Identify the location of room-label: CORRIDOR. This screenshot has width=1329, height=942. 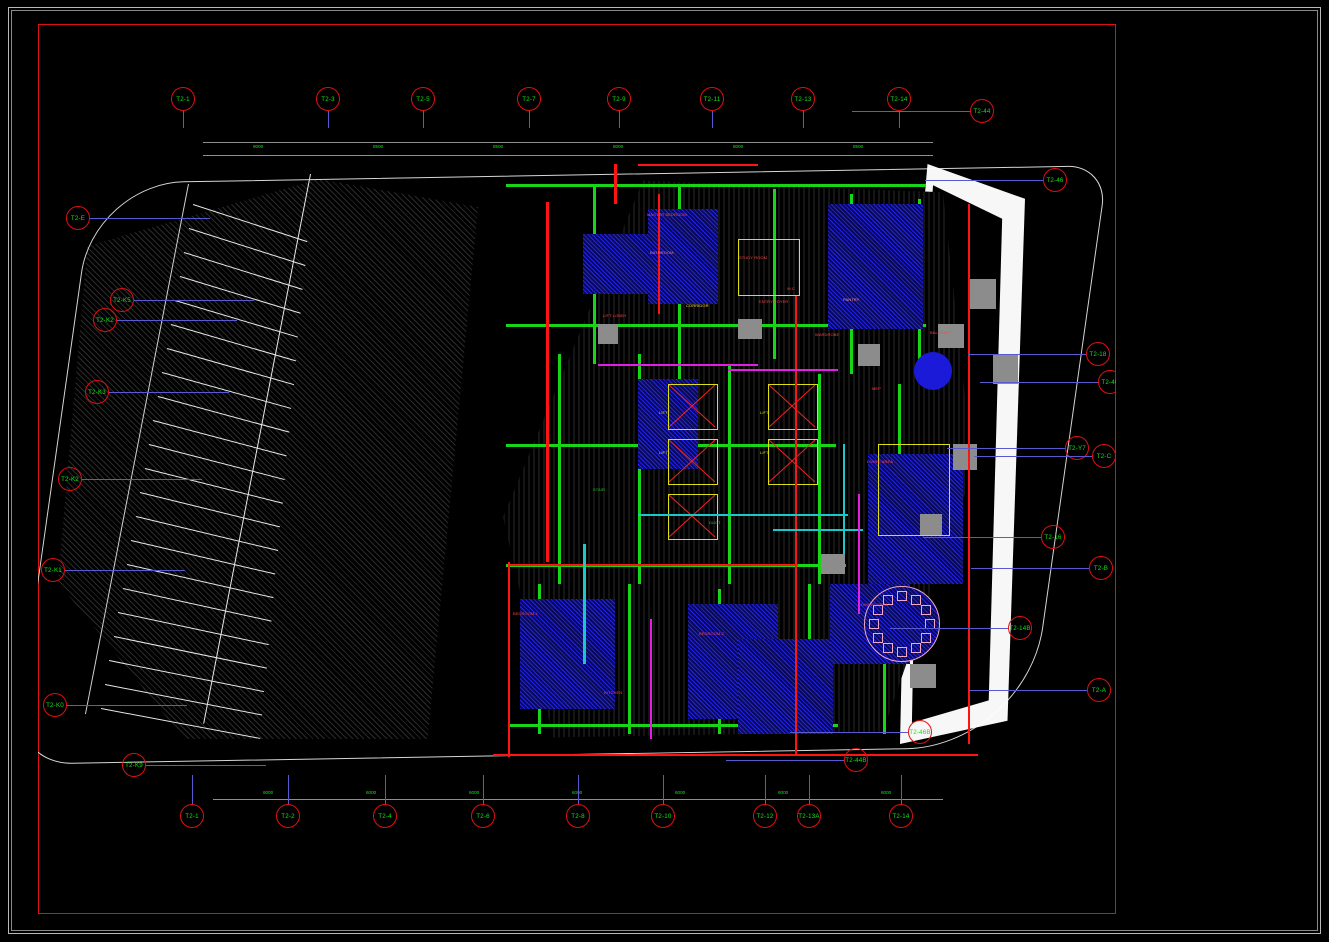
(697, 305).